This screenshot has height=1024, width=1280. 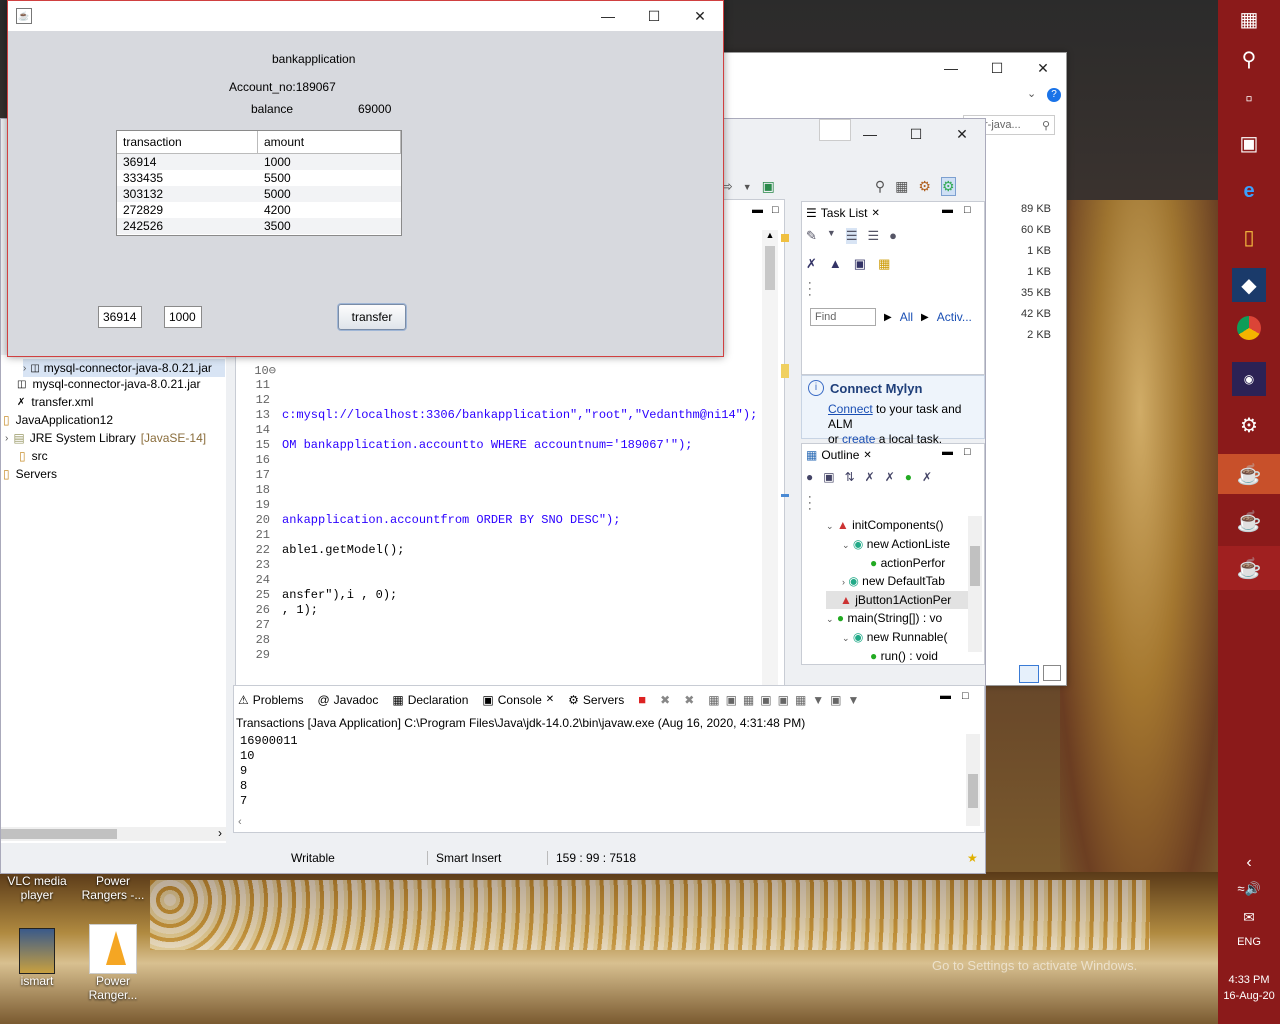 What do you see at coordinates (851, 236) in the screenshot?
I see `categorized-icon: ☰` at bounding box center [851, 236].